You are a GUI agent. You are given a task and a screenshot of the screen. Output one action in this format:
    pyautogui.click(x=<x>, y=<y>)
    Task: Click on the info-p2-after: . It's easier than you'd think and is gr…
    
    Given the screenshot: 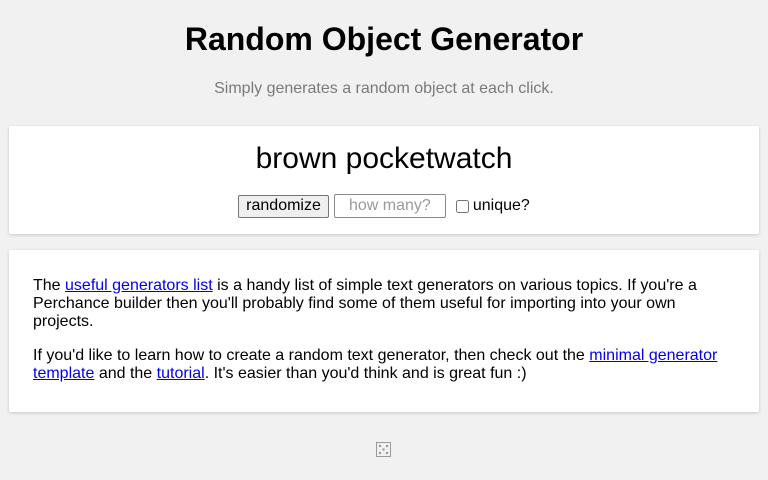 What is the action you would take?
    pyautogui.click(x=365, y=373)
    